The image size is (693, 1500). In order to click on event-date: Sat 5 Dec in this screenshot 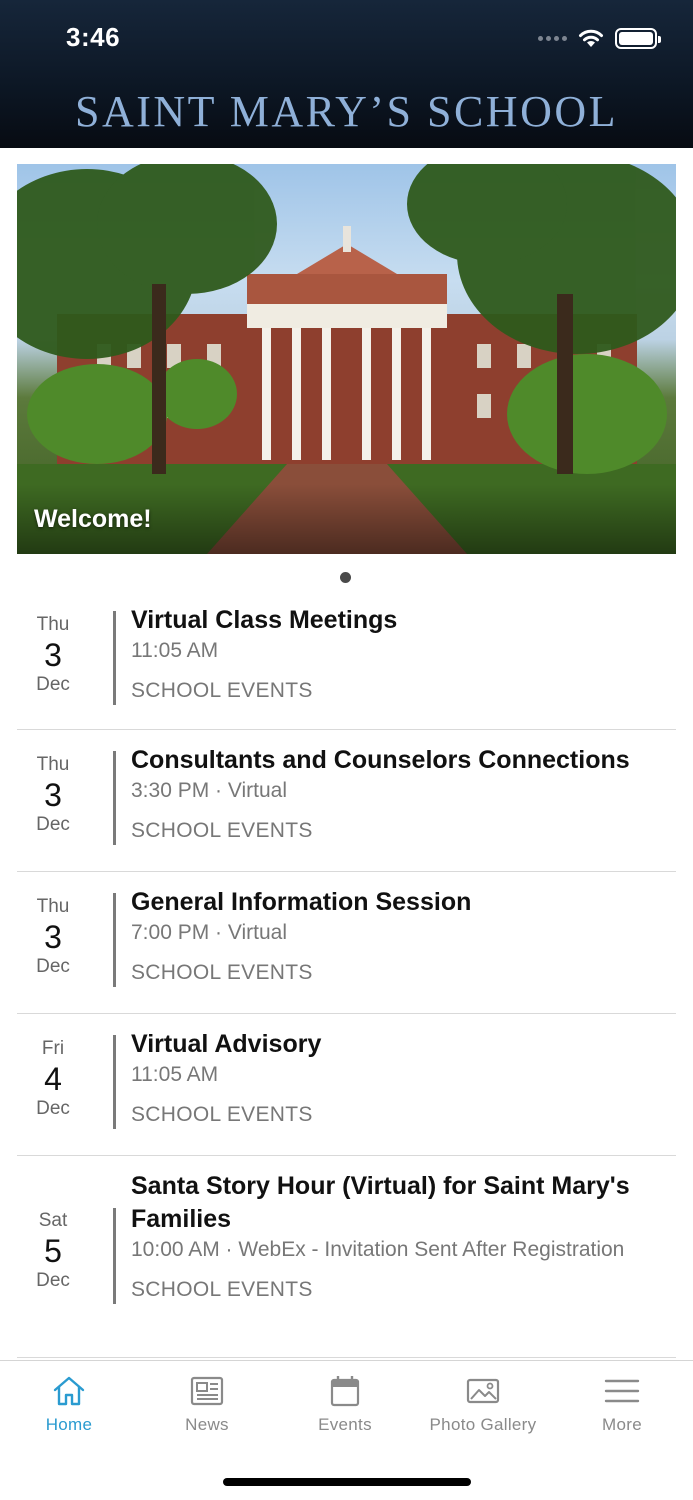, I will do `click(53, 1251)`.